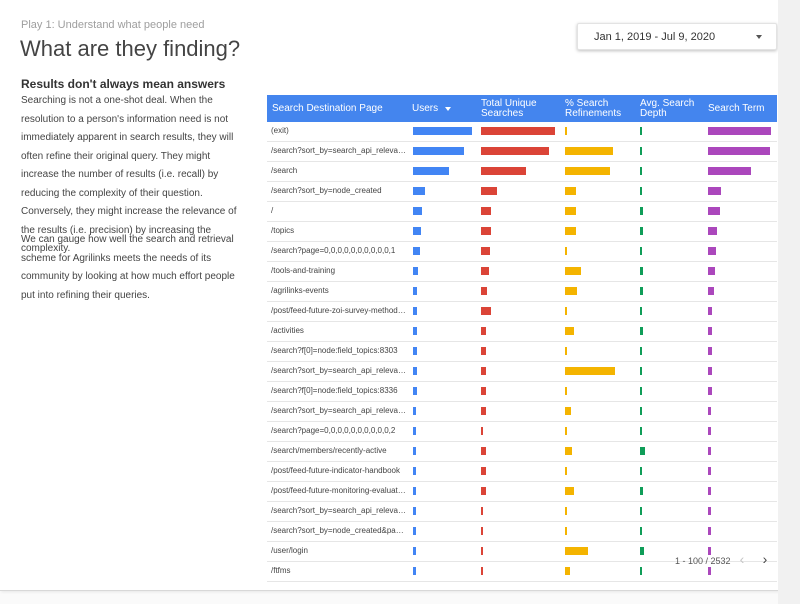 The width and height of the screenshot is (800, 604). What do you see at coordinates (522, 432) in the screenshot?
I see `table-row: /search?page=0,0,0,0,0,0,0,0,0,0,2` at bounding box center [522, 432].